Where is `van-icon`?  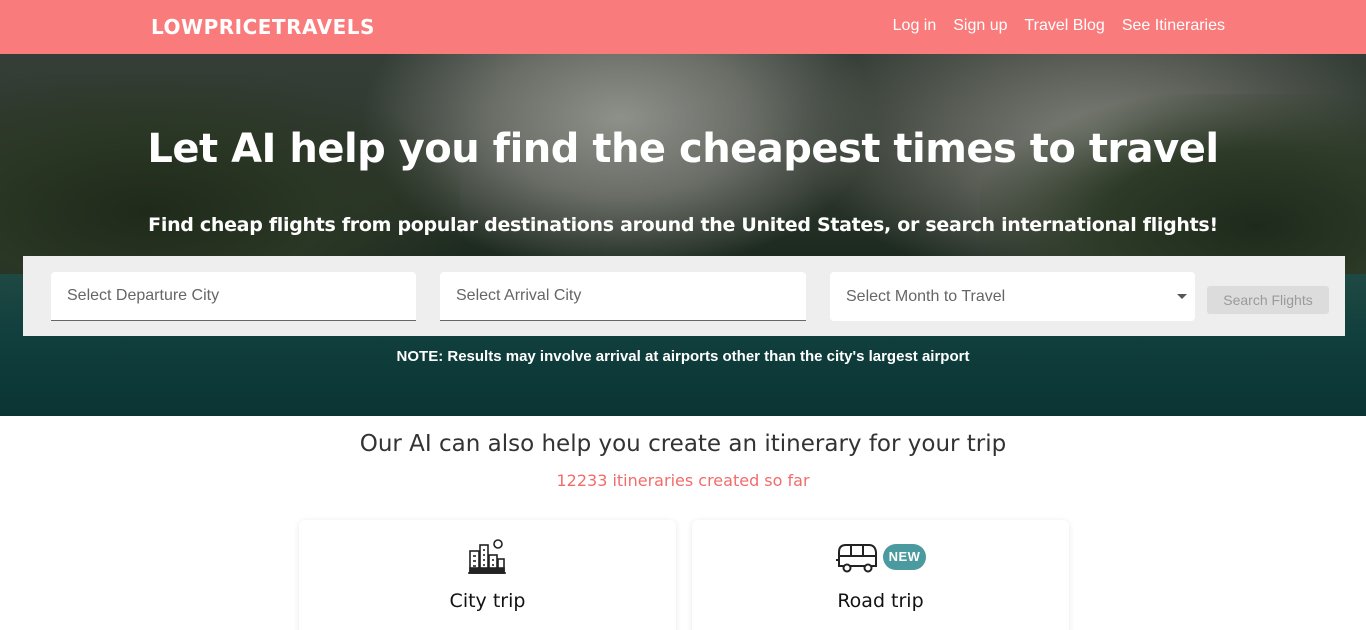 van-icon is located at coordinates (857, 559).